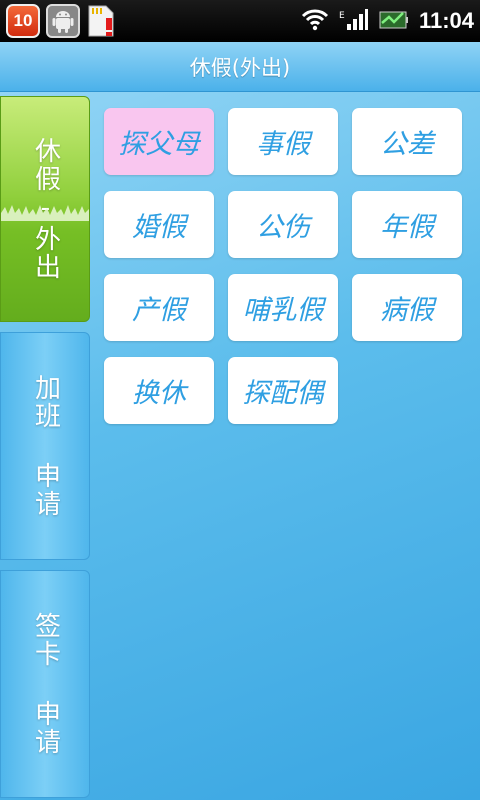 Image resolution: width=480 pixels, height=800 pixels. I want to click on leave-type-personal: 事假, so click(283, 141).